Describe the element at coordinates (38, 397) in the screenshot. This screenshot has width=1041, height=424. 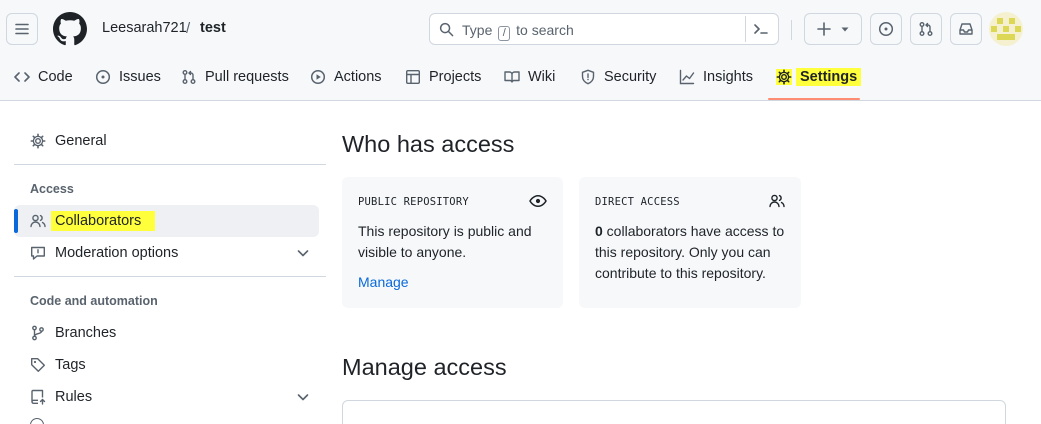
I see `repo-push-icon` at that location.